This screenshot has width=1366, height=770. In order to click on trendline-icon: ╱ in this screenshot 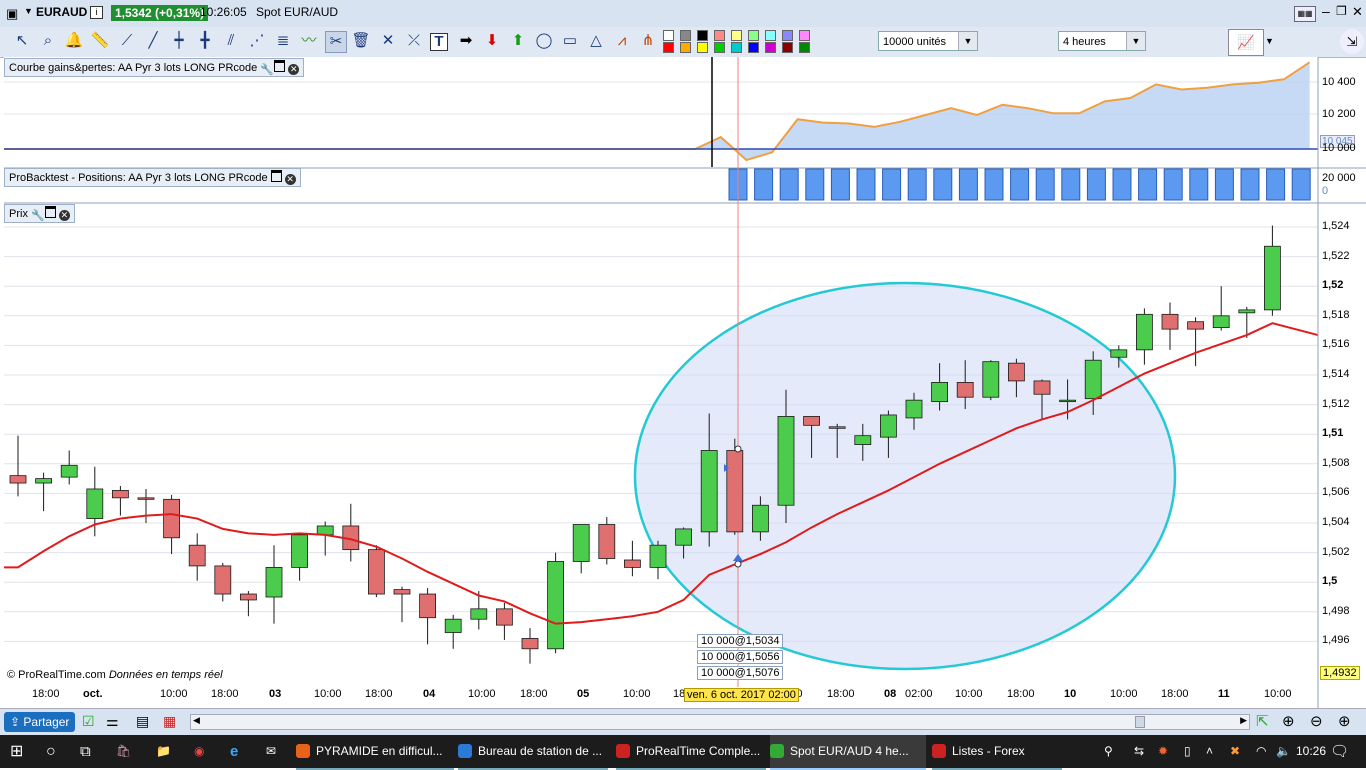, I will do `click(153, 41)`.